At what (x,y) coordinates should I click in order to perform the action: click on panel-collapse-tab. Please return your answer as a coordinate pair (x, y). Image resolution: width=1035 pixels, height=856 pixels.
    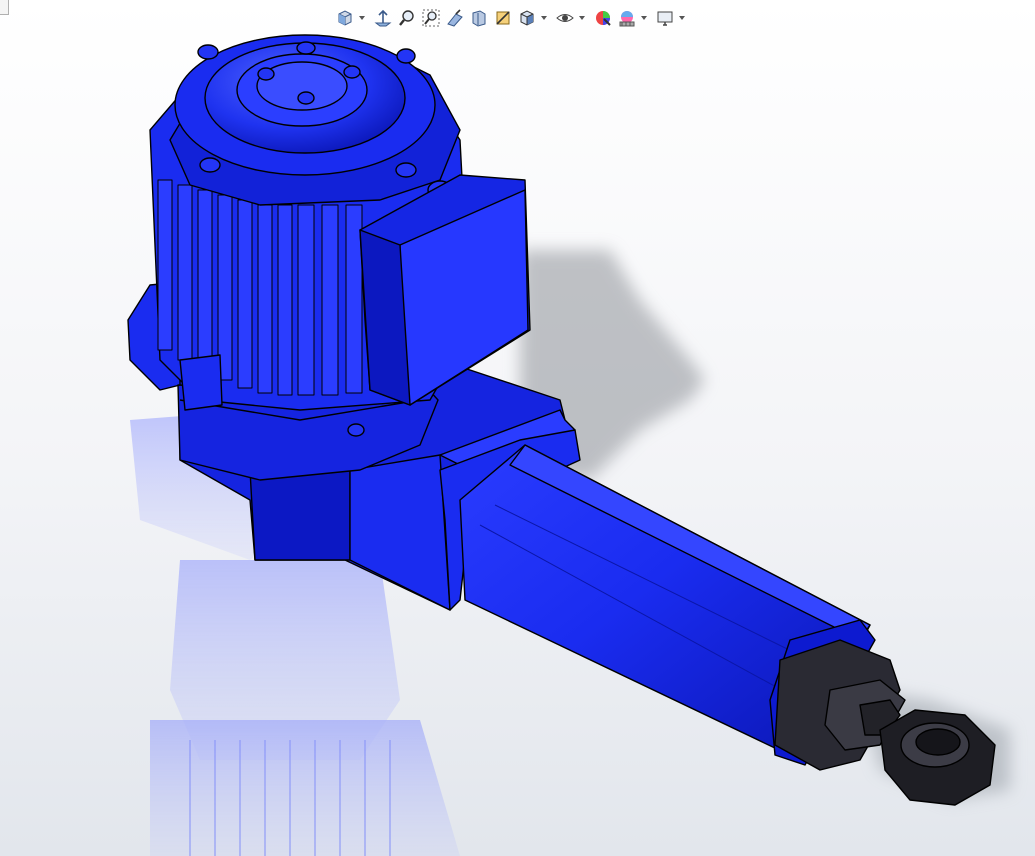
    Looking at the image, I should click on (4, 7).